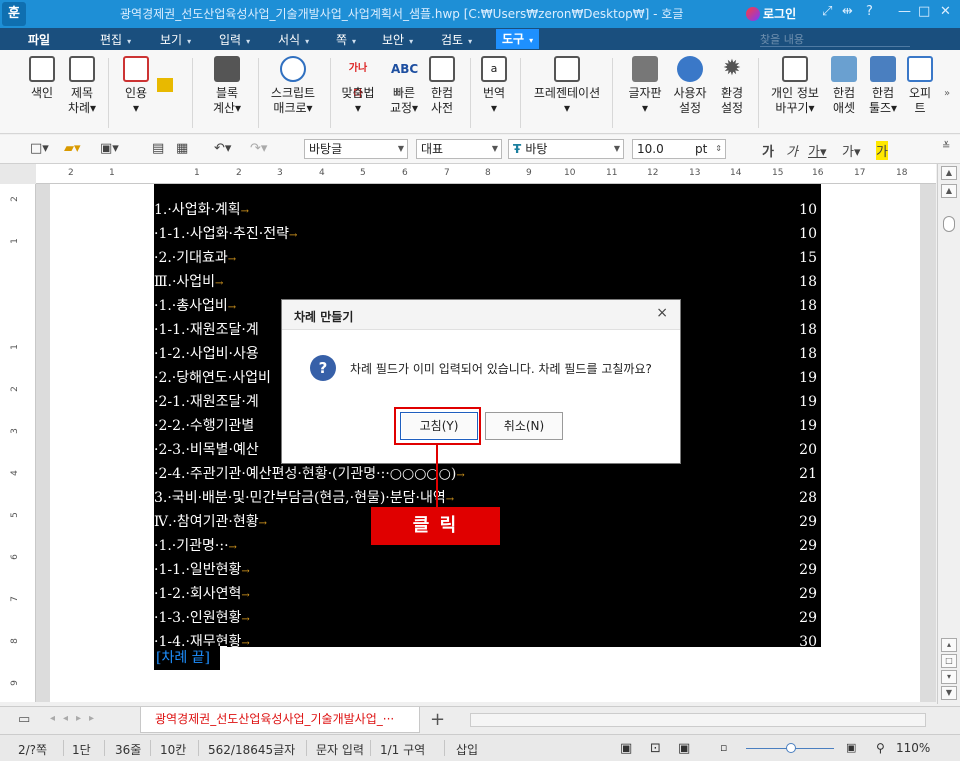  I want to click on tab-mark-icon: →, so click(232, 547).